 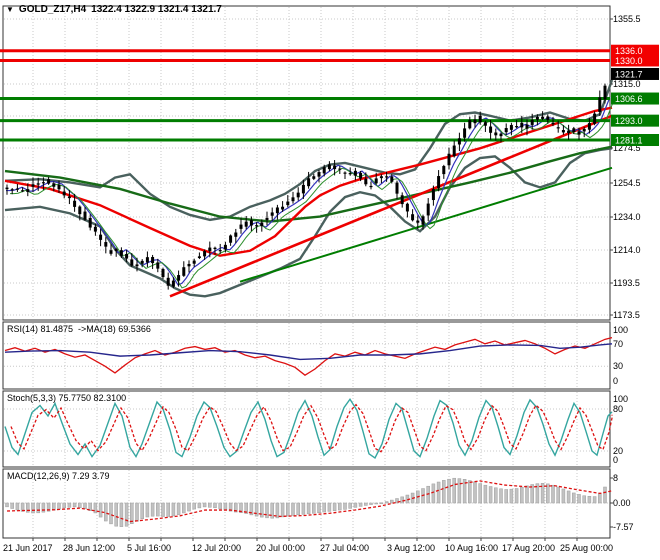 I want to click on rsi-scale-label: 0, so click(x=615, y=381).